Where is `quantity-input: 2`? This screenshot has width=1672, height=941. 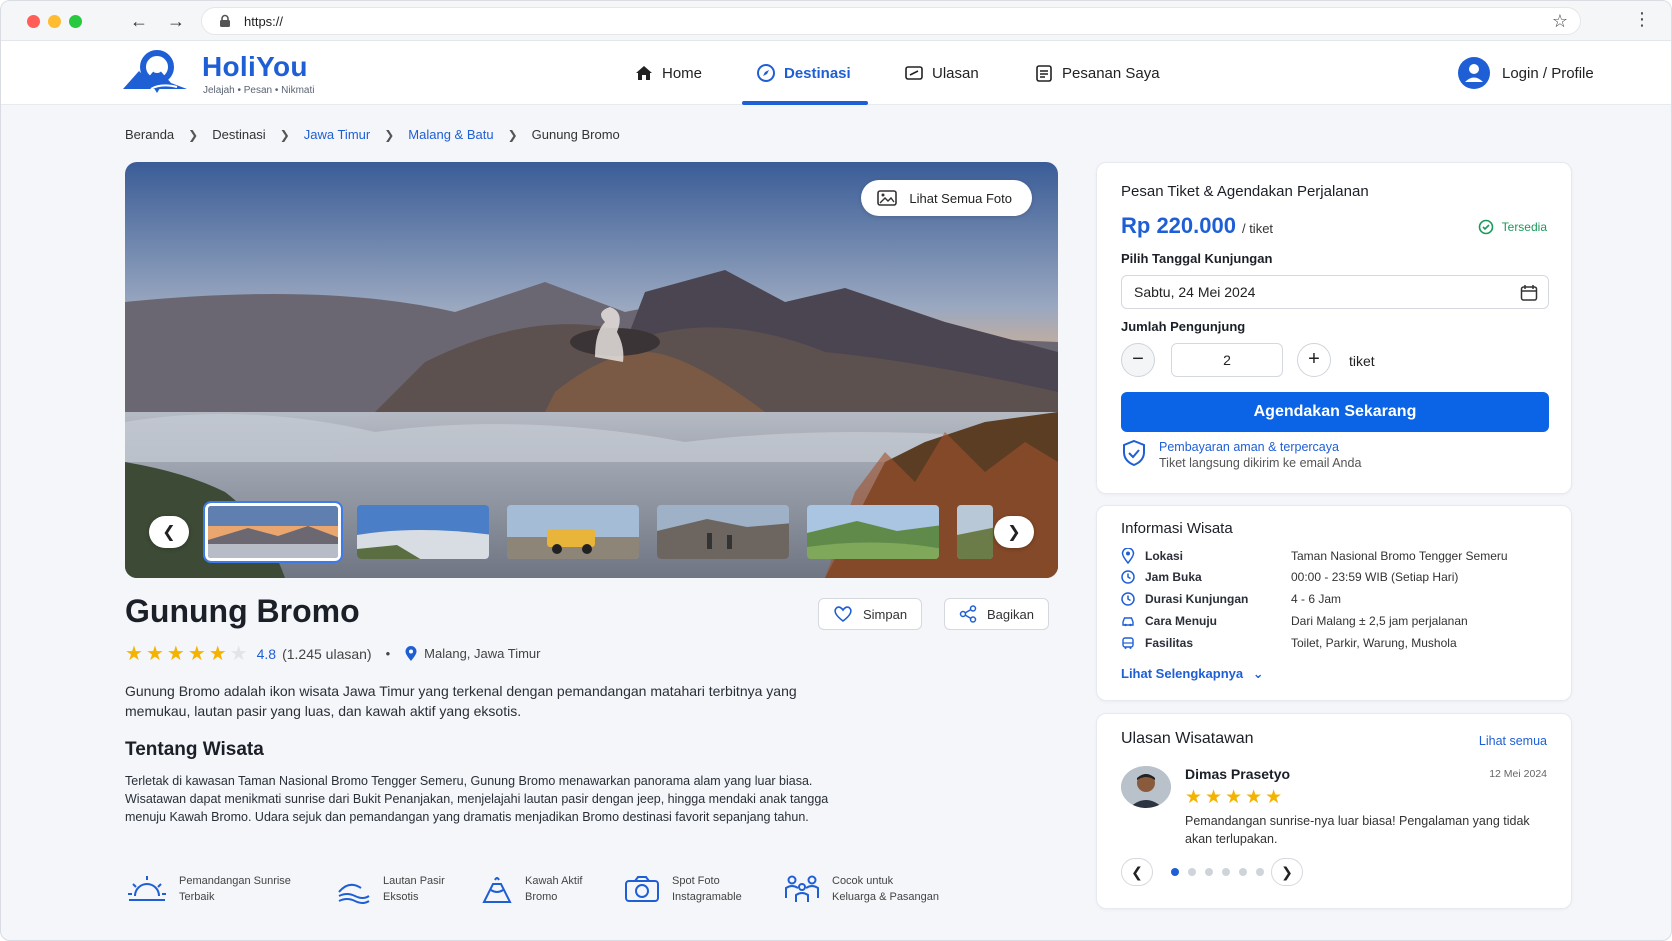 quantity-input: 2 is located at coordinates (1227, 360).